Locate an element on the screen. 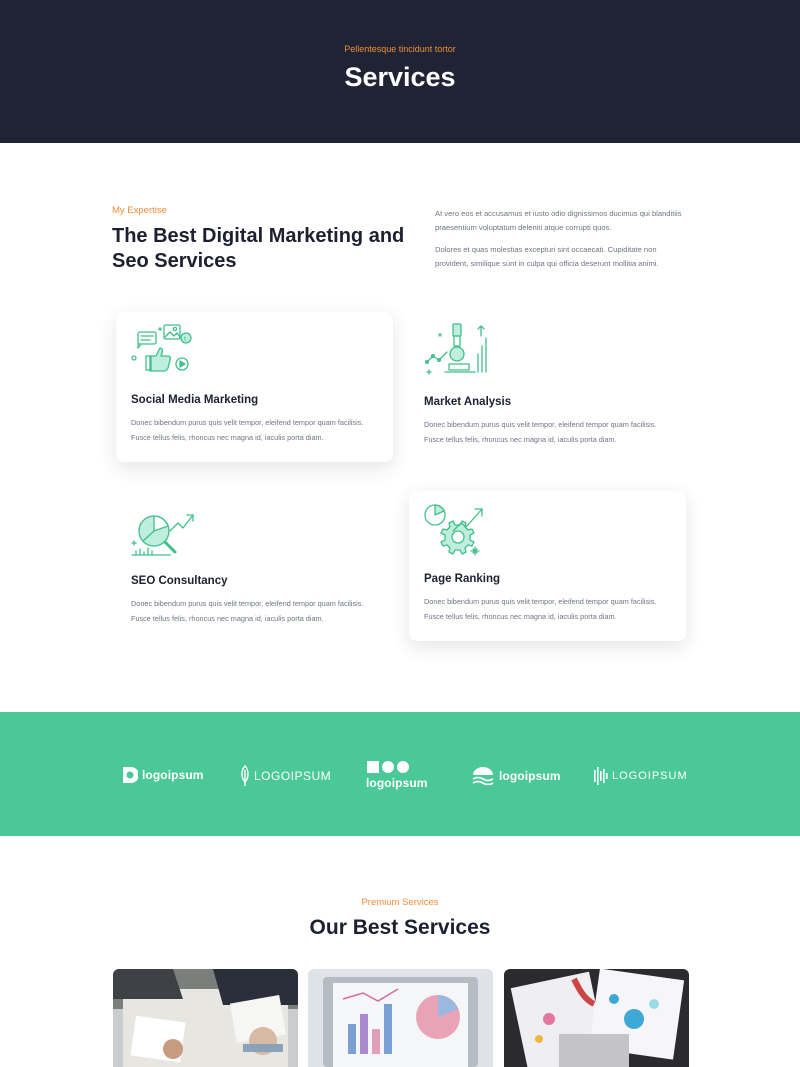 This screenshot has height=1067, width=800. client-logo-5: LOGOIPSUM is located at coordinates (641, 776).